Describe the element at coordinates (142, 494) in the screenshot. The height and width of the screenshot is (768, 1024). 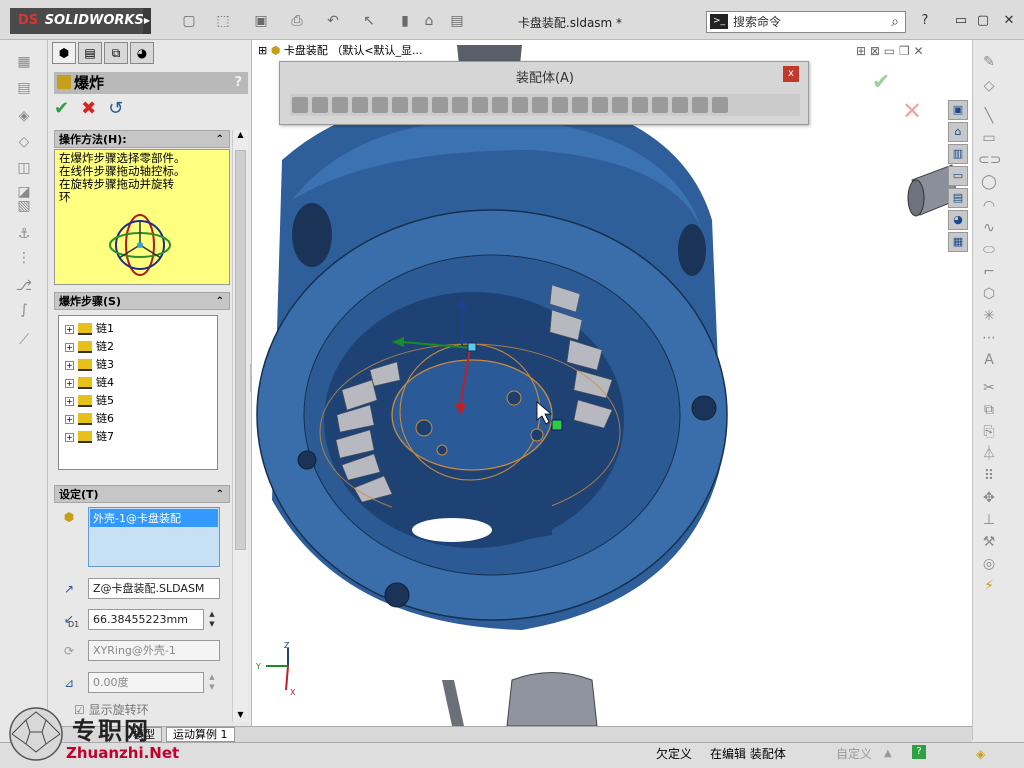
I see `settings-group-header: 设定(T) ⌃` at that location.